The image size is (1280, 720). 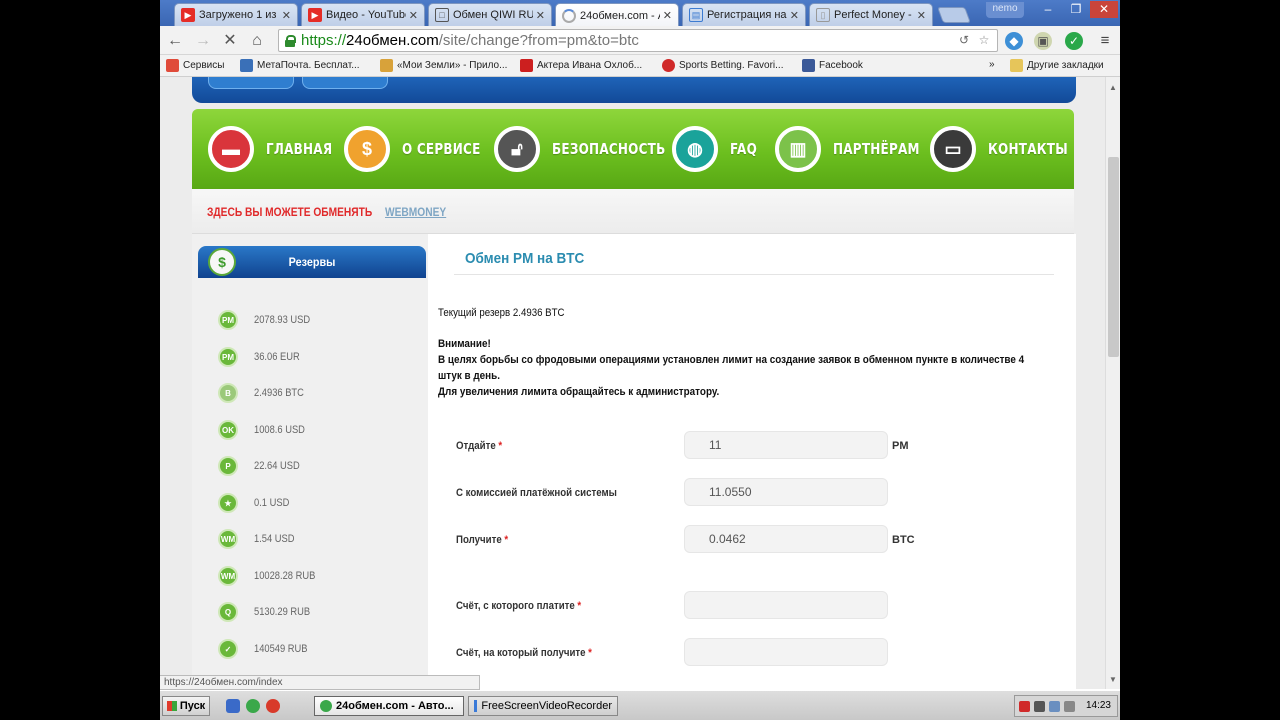 I want to click on reserve-item: Q 5130.29 RUB, so click(x=269, y=612).